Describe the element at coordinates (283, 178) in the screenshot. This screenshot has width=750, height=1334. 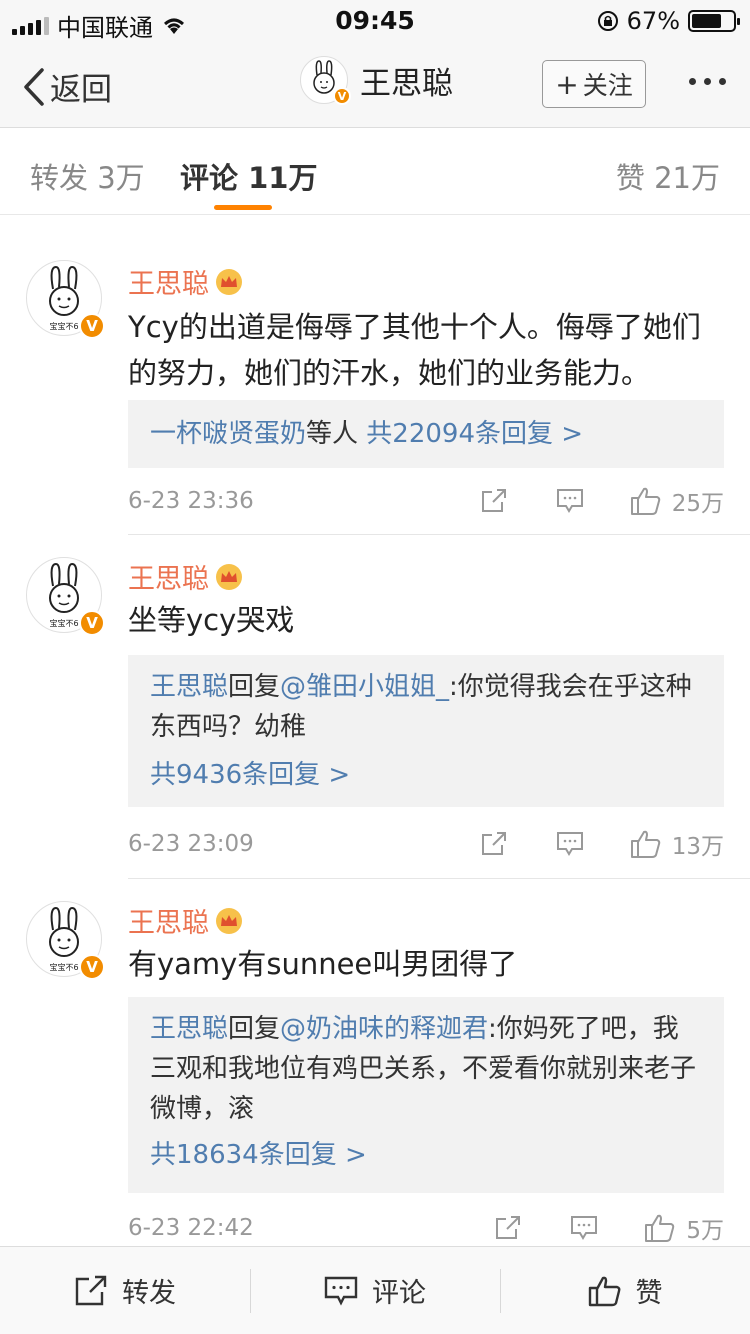
I see `tab-comment-count: 11万` at that location.